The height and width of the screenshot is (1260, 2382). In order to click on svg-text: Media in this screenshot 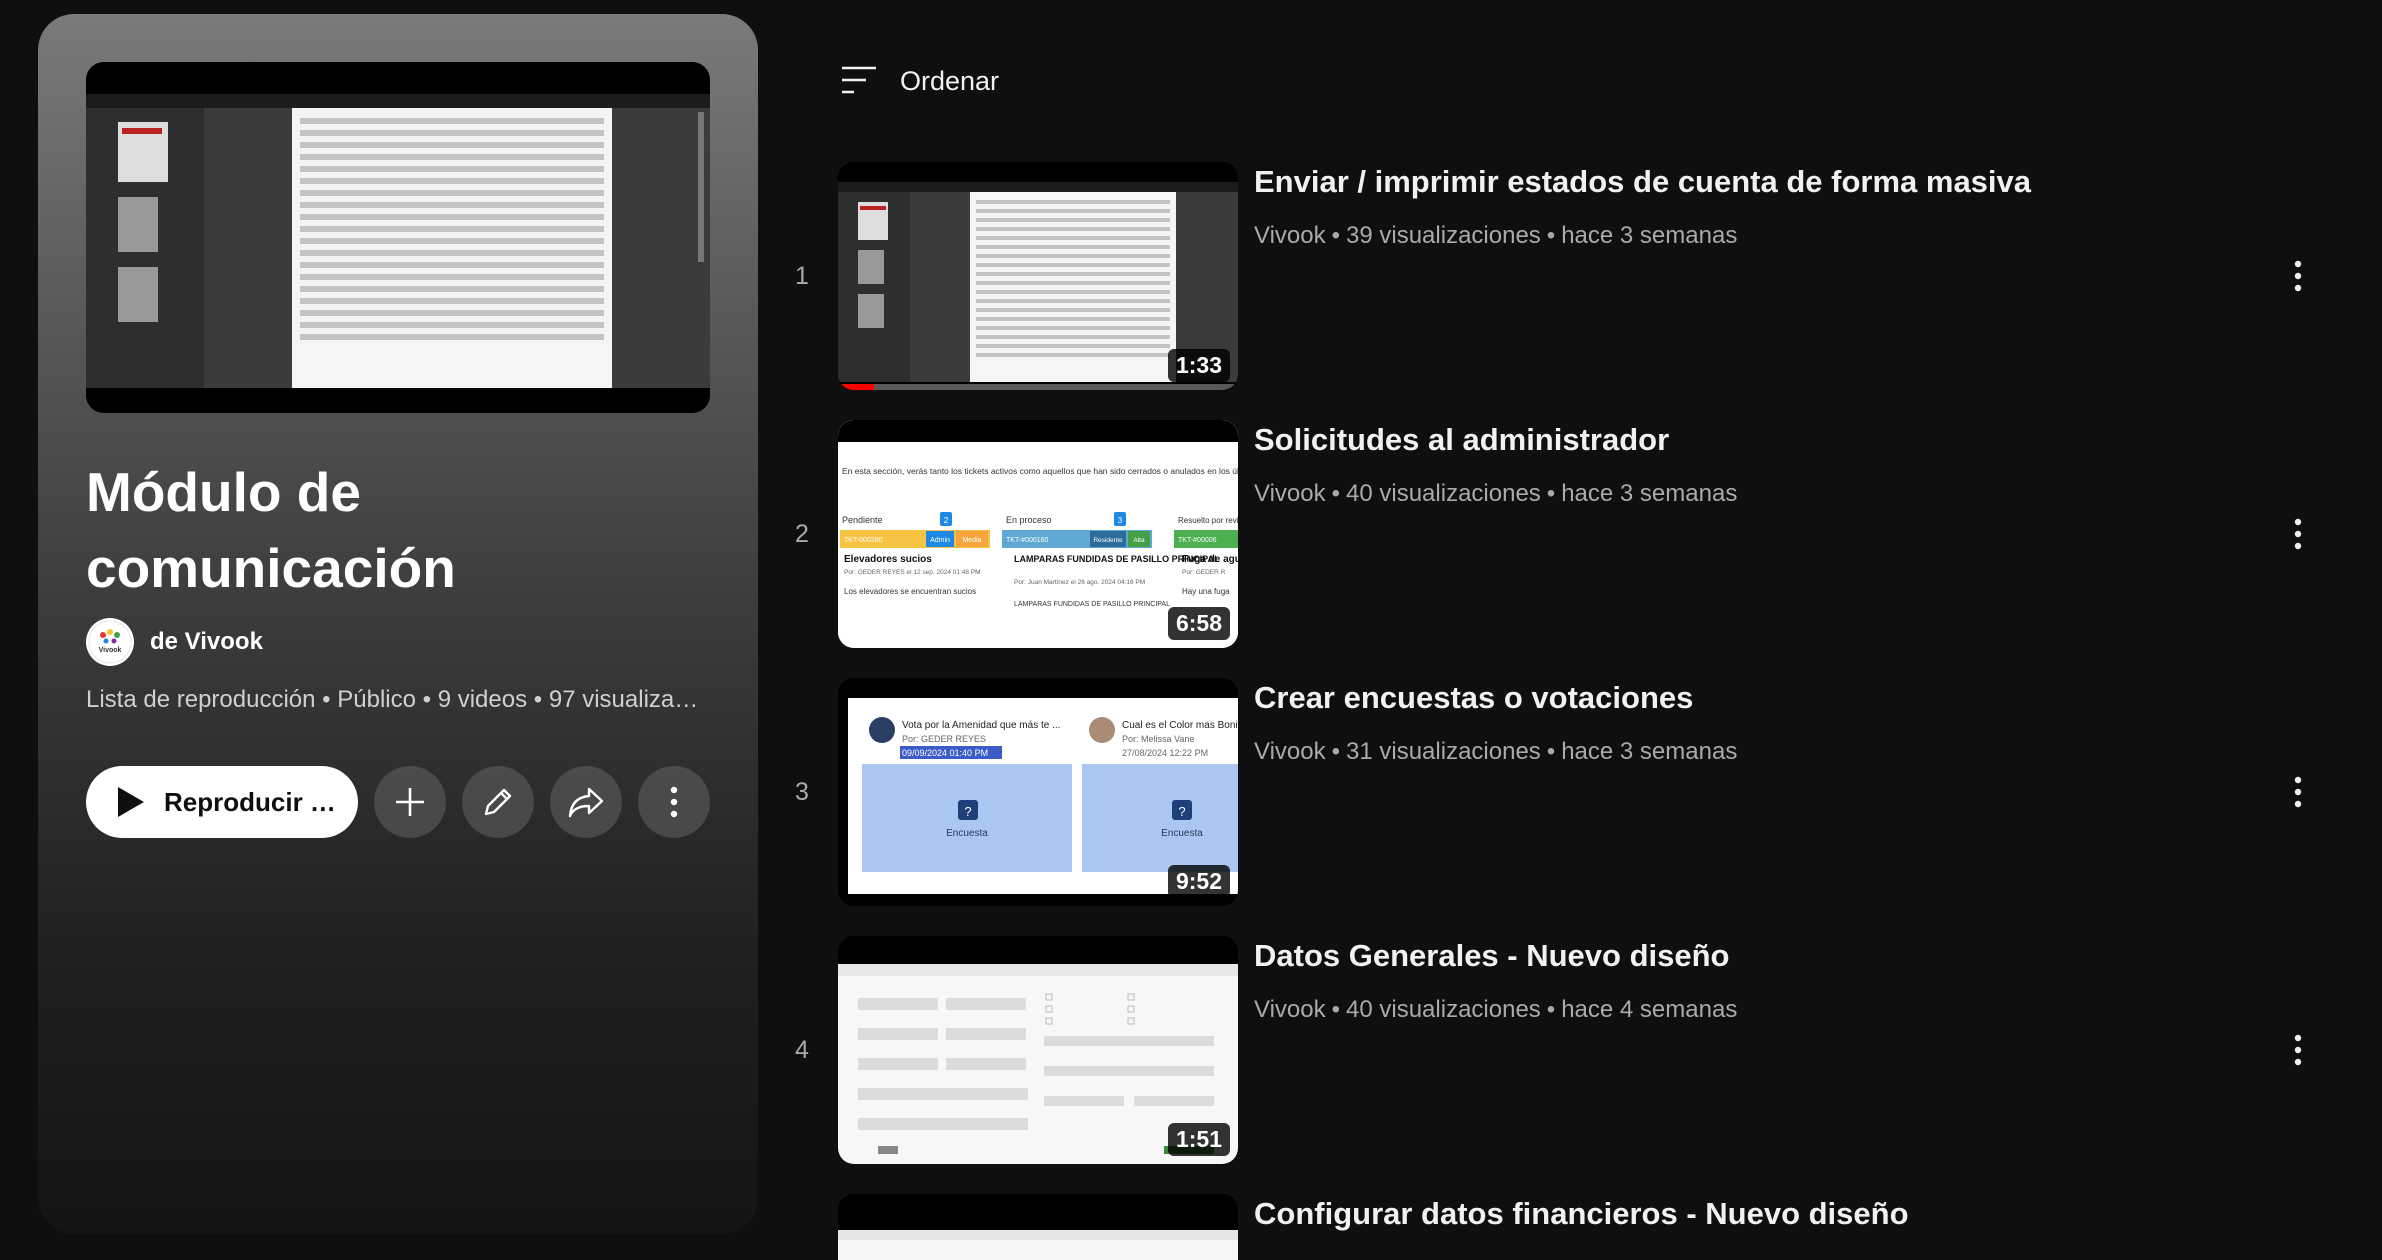, I will do `click(971, 540)`.